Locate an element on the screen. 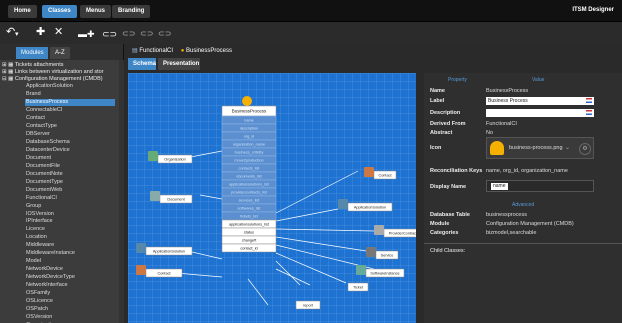 This screenshot has width=622, height=323. tree-root-item: ⊞ ▦ Tickets attachments is located at coordinates (32, 65).